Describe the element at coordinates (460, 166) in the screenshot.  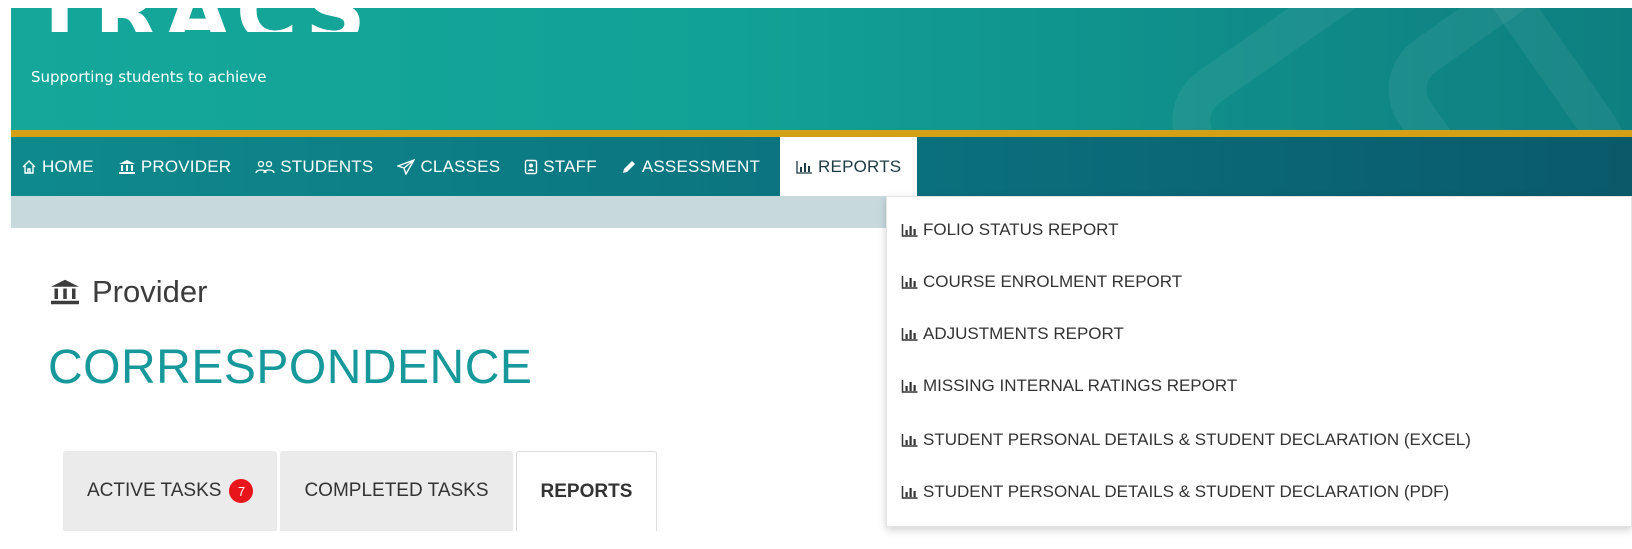
I see `nav-item-label: CLASSES` at that location.